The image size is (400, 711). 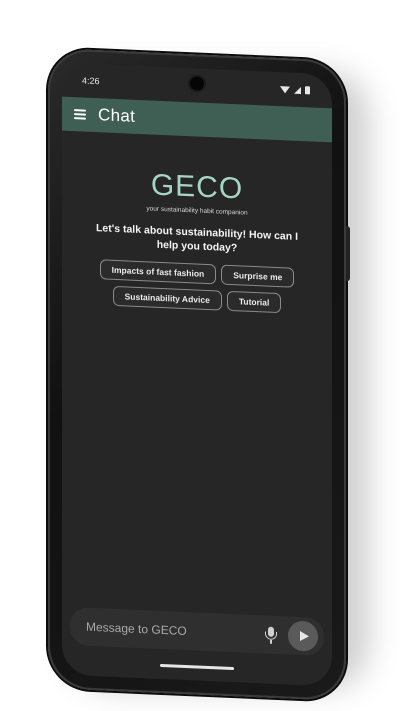 I want to click on geco-logo: GECO, so click(x=197, y=187).